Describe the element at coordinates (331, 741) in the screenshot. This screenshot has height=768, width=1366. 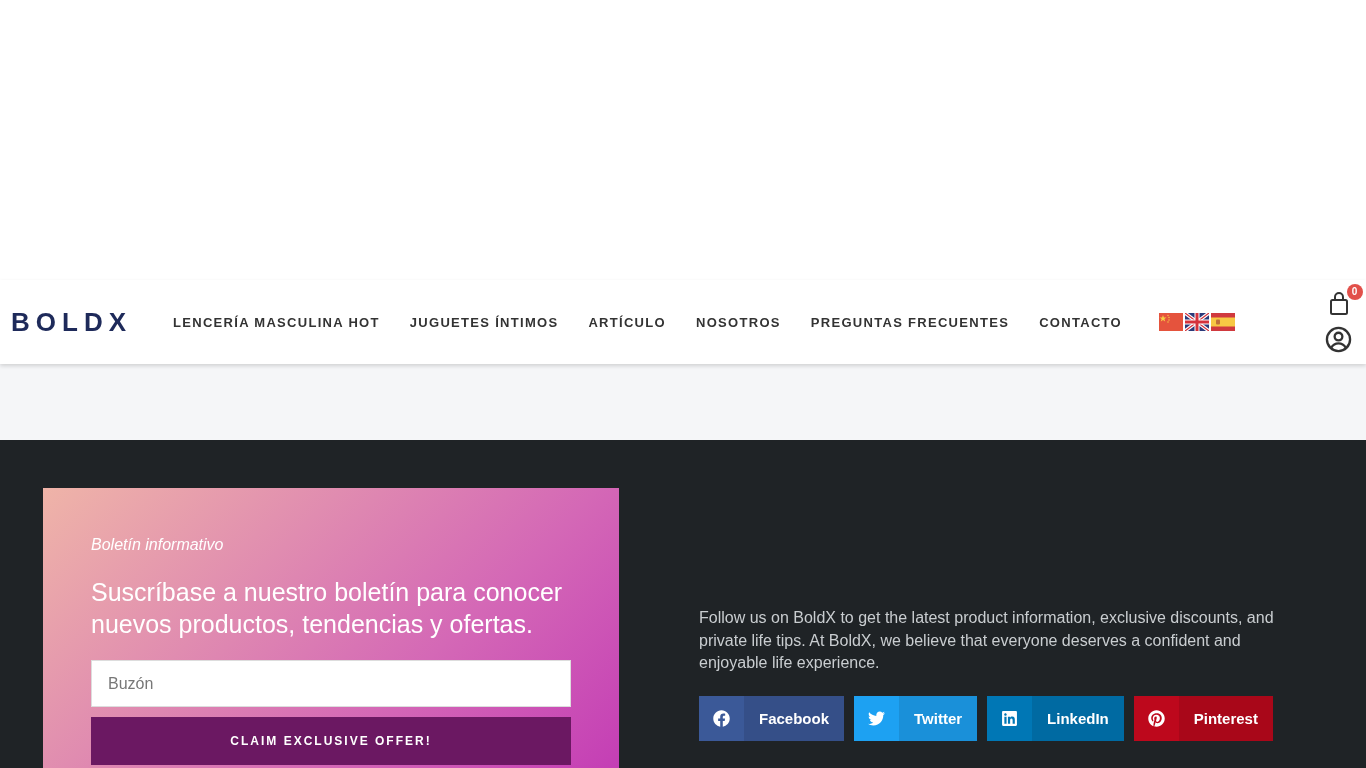
I see `claim-offer-button: CLAIM EXCLUSIVE OFFER!` at that location.